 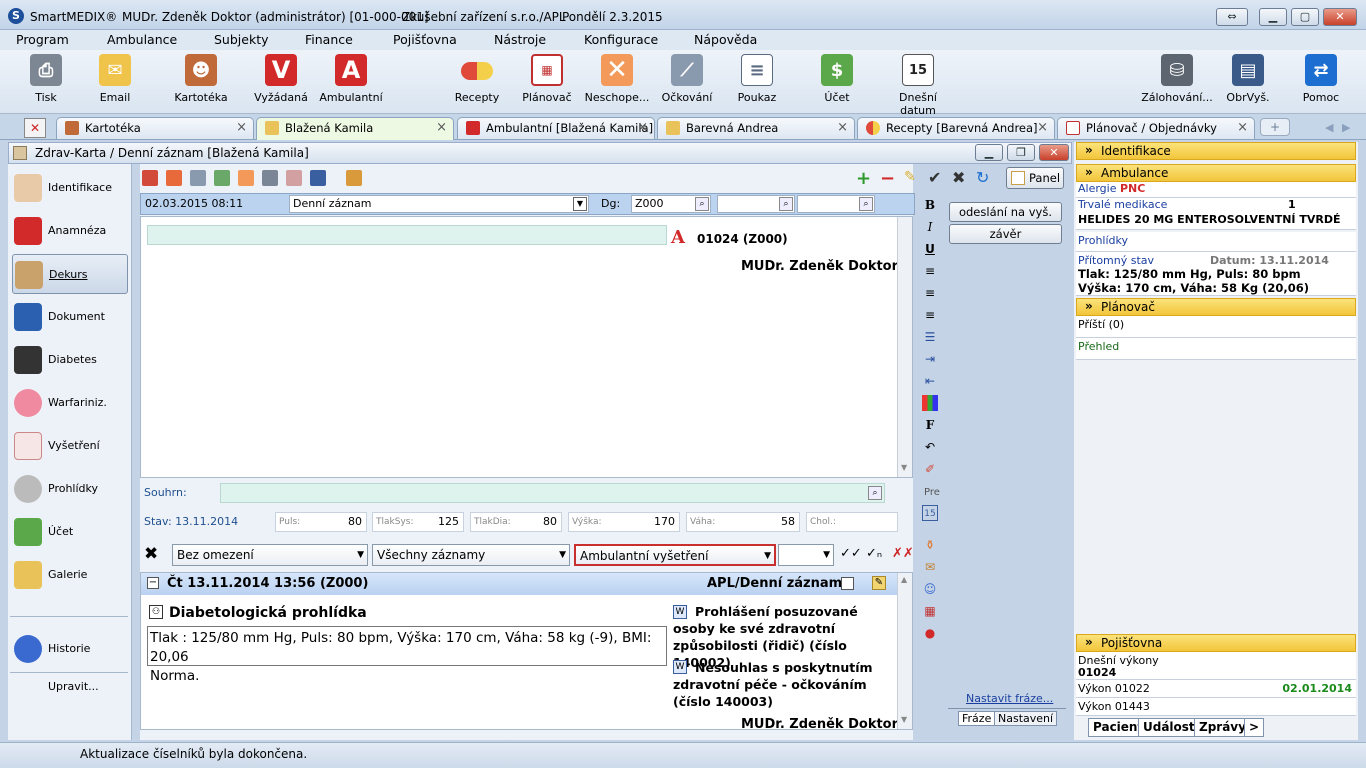 I want to click on tab-scroll-left-icon: ◀, so click(x=1332, y=128).